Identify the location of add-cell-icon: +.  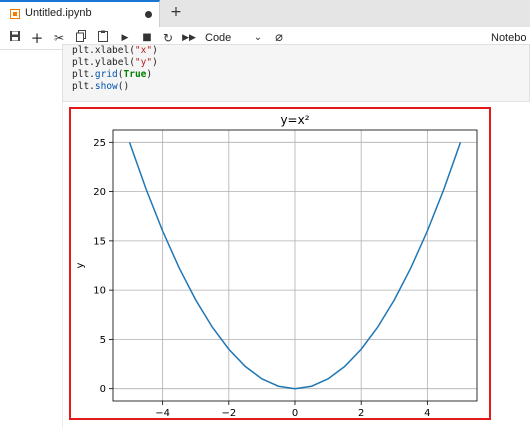
(37, 38).